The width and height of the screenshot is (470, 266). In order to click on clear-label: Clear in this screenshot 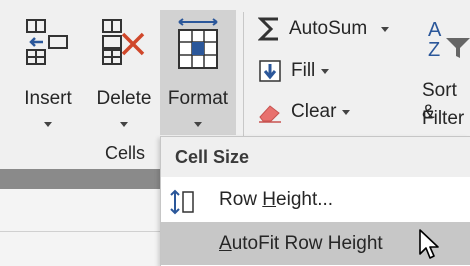, I will do `click(314, 111)`.